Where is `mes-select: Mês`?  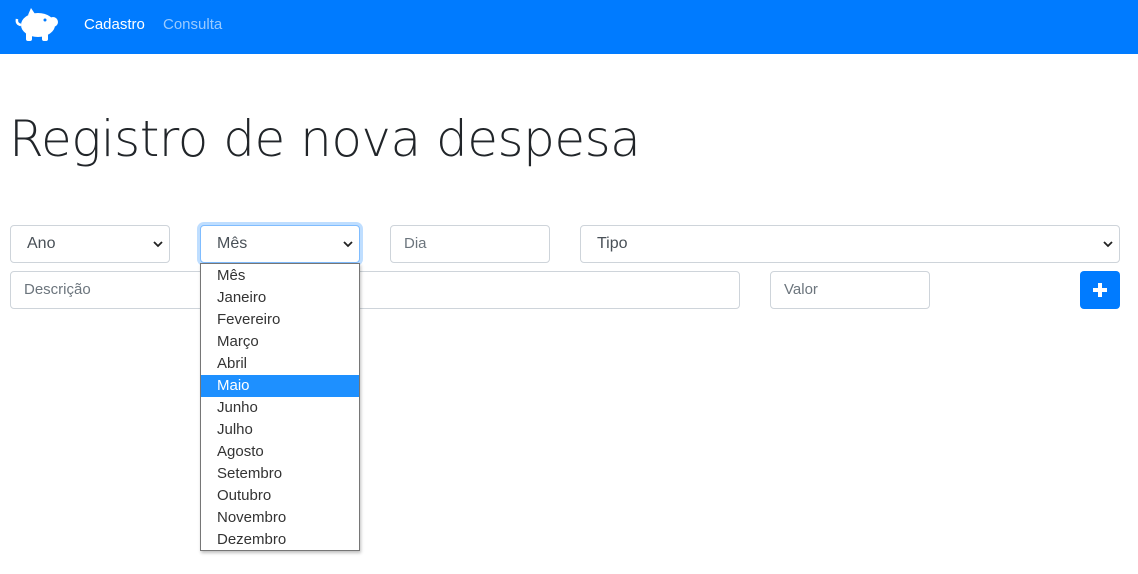 mes-select: Mês is located at coordinates (280, 244).